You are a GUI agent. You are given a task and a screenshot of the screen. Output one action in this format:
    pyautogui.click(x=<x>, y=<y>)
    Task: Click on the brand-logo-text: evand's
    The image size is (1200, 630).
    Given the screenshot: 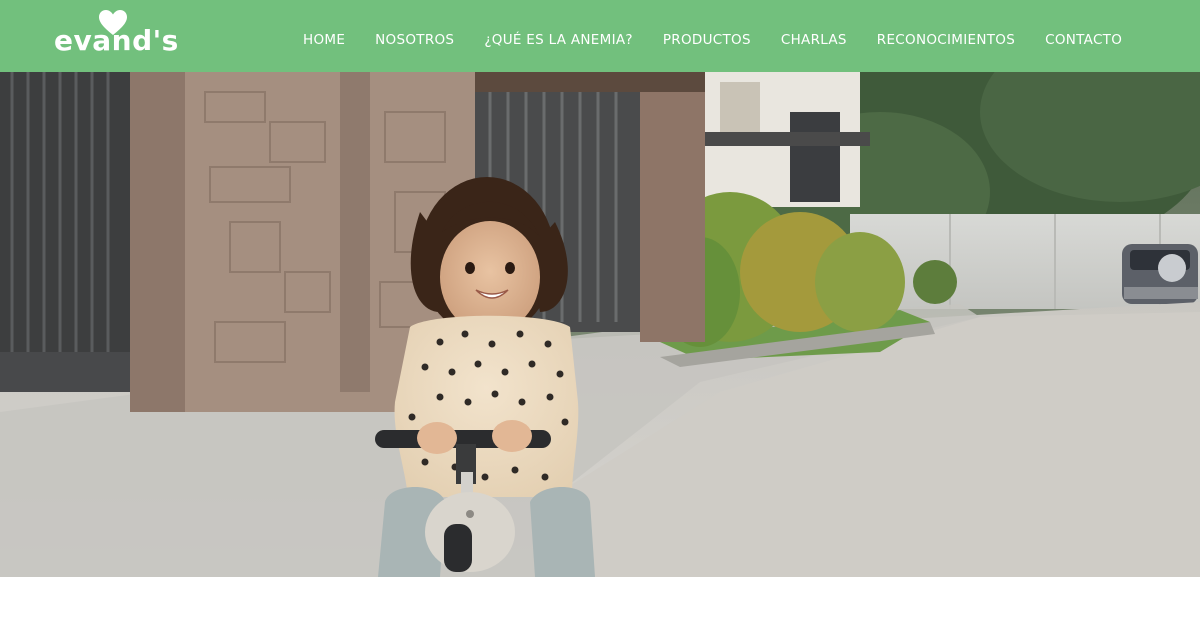 What is the action you would take?
    pyautogui.click(x=116, y=40)
    